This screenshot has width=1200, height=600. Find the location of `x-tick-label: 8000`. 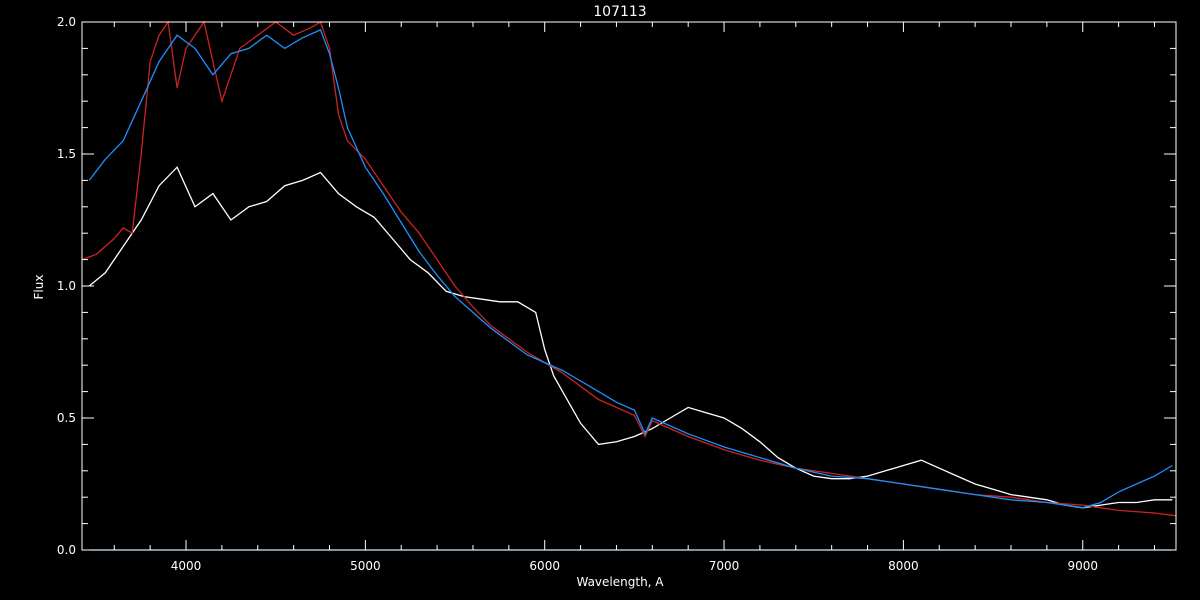

x-tick-label: 8000 is located at coordinates (903, 566).